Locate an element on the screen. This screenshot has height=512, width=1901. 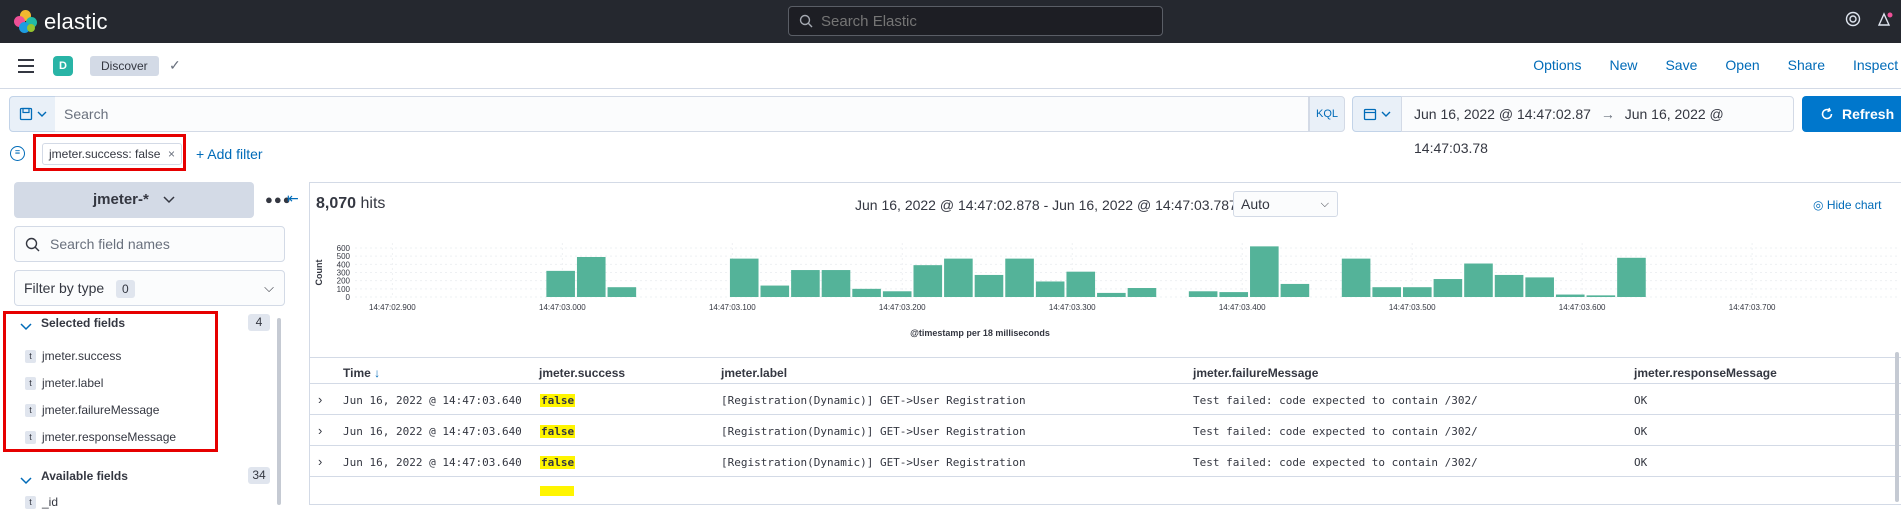
interval-value: Auto is located at coordinates (1255, 204).